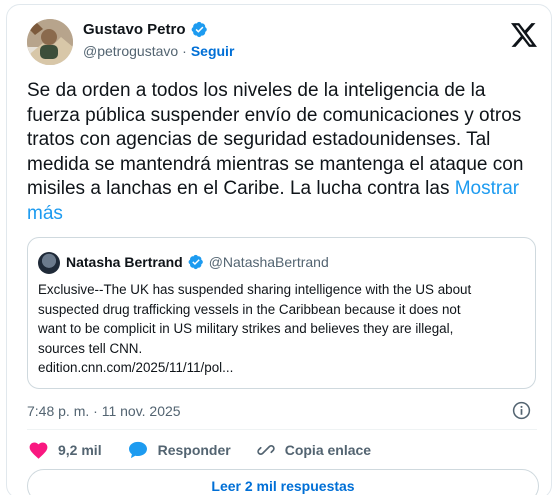  What do you see at coordinates (134, 29) in the screenshot?
I see `author-name: Gustavo Petro` at bounding box center [134, 29].